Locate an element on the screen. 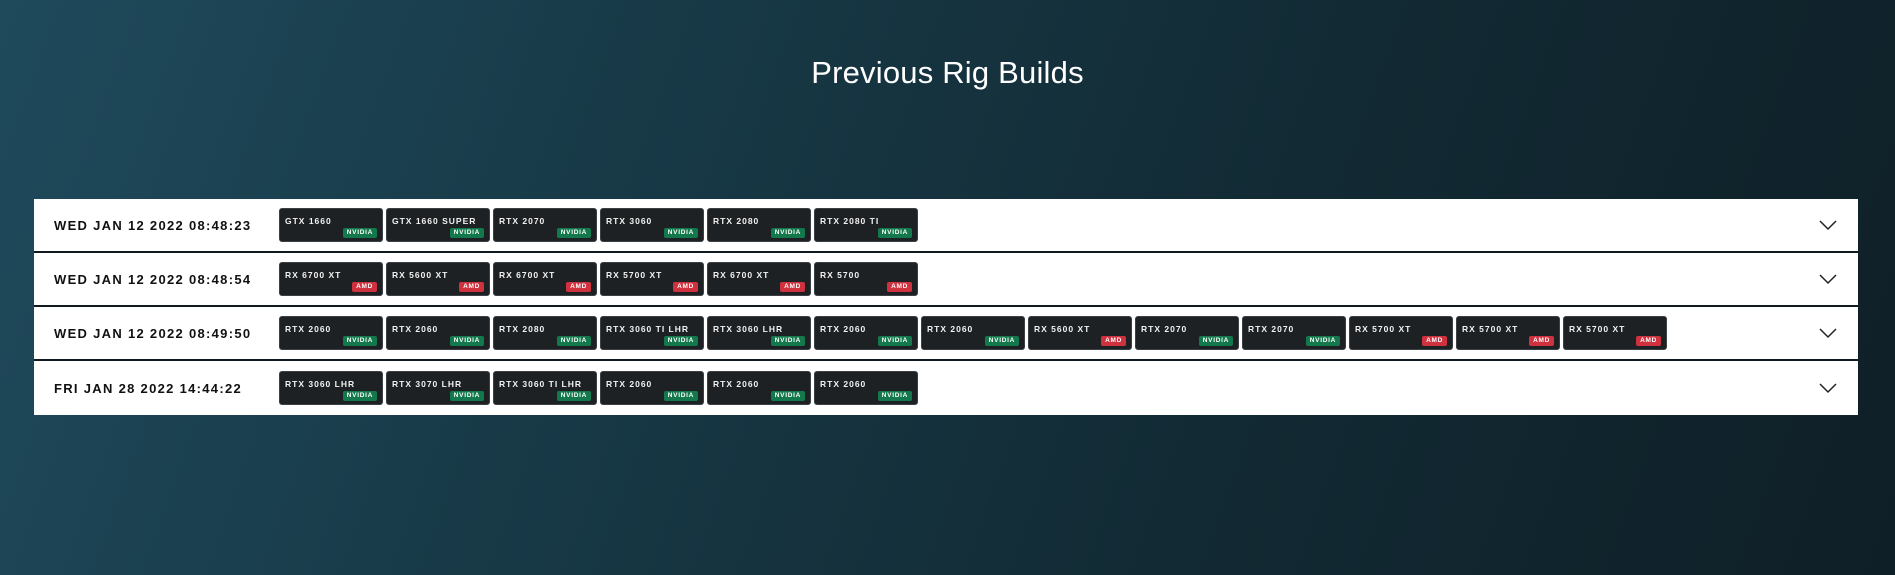 This screenshot has width=1895, height=575. gpu-card: GTX 1660 SUPER NVIDIA is located at coordinates (438, 225).